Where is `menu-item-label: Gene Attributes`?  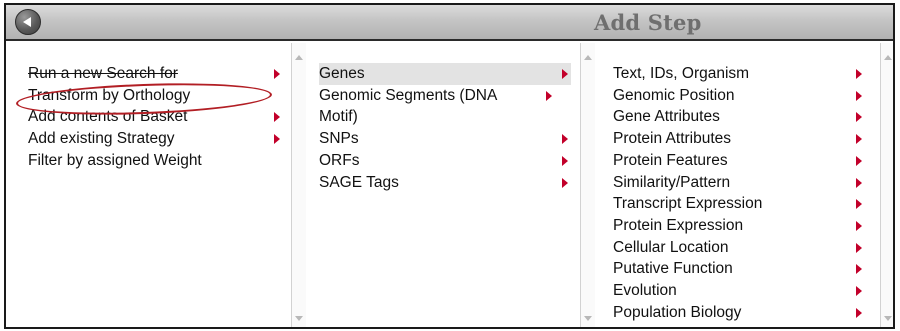 menu-item-label: Gene Attributes is located at coordinates (666, 117).